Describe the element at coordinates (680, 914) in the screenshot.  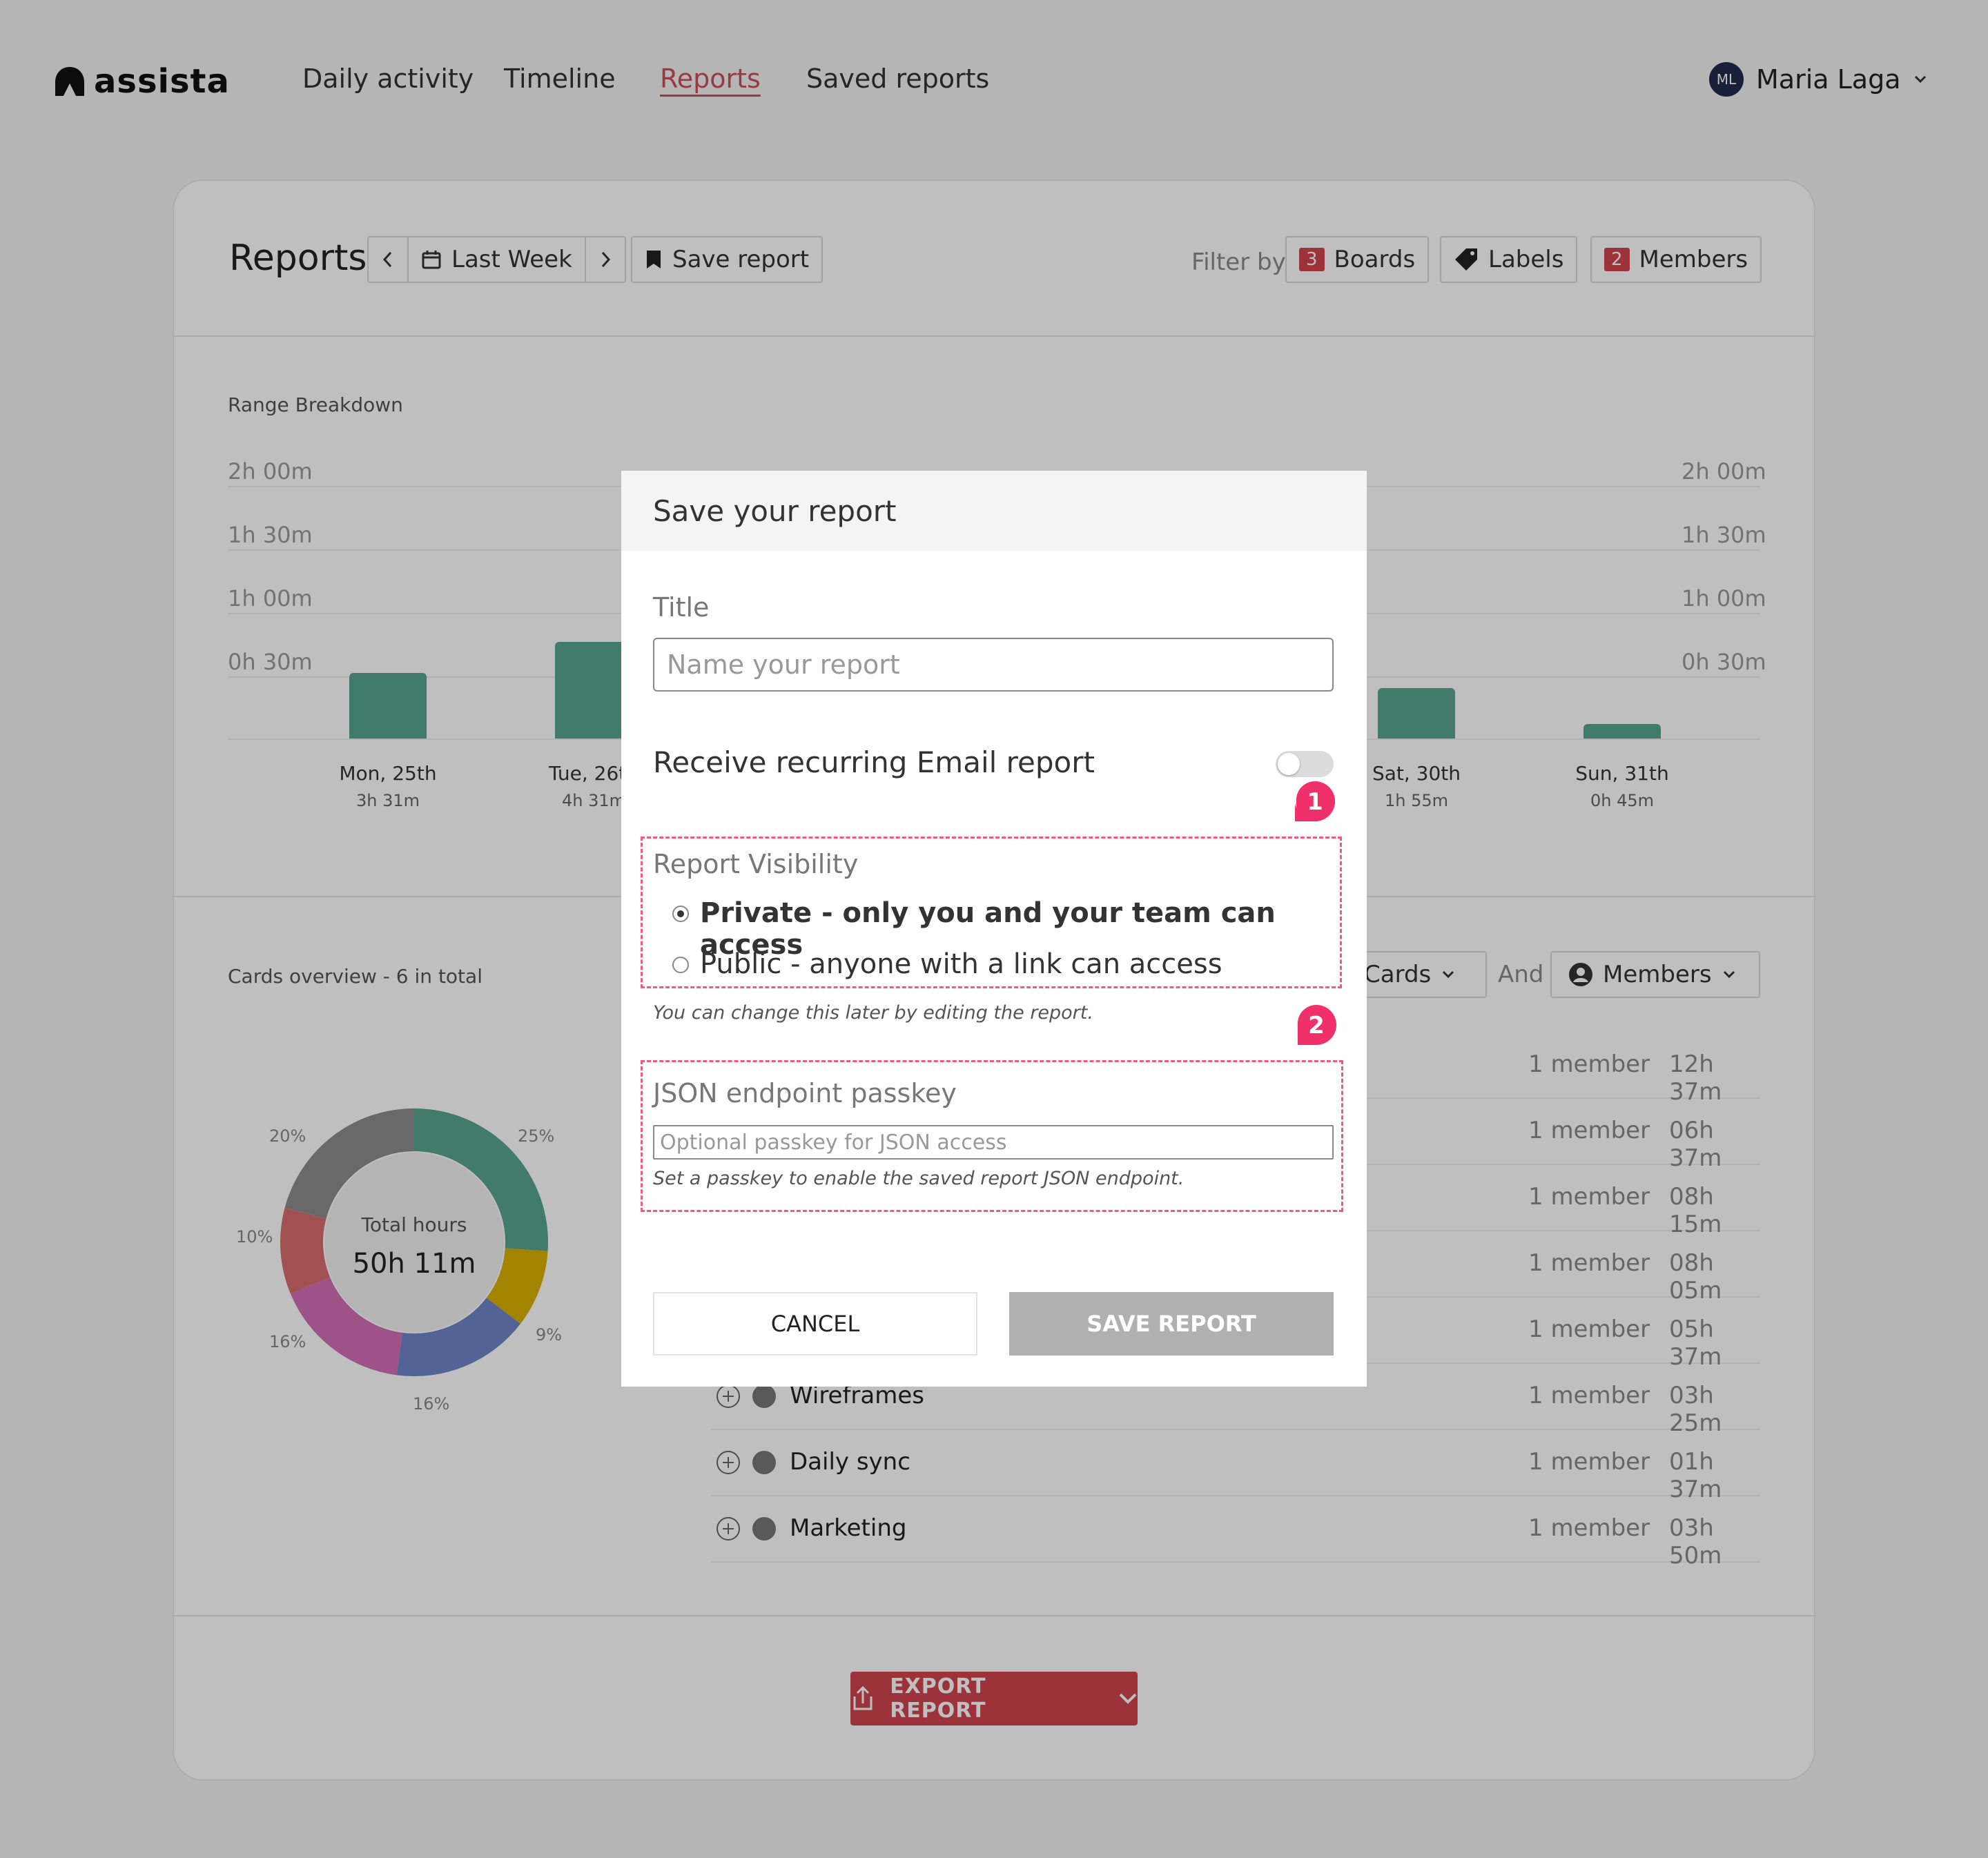
I see `private-radio` at that location.